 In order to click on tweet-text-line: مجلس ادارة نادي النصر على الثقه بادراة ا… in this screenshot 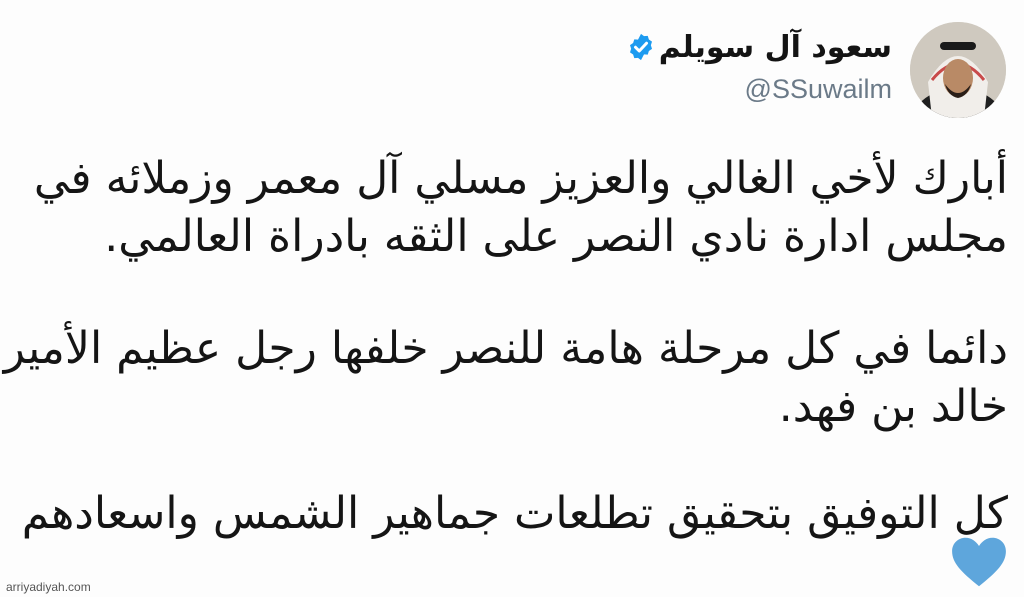, I will do `click(556, 236)`.